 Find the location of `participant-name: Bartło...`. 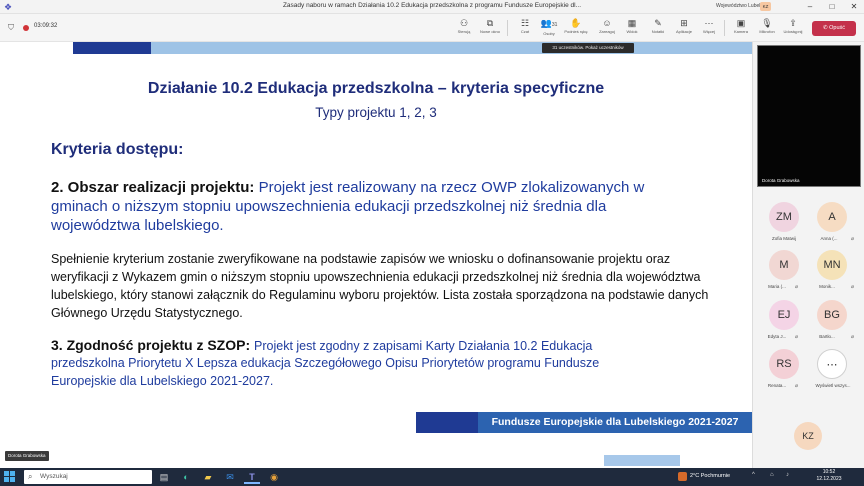

participant-name: Bartło... is located at coordinates (827, 336).